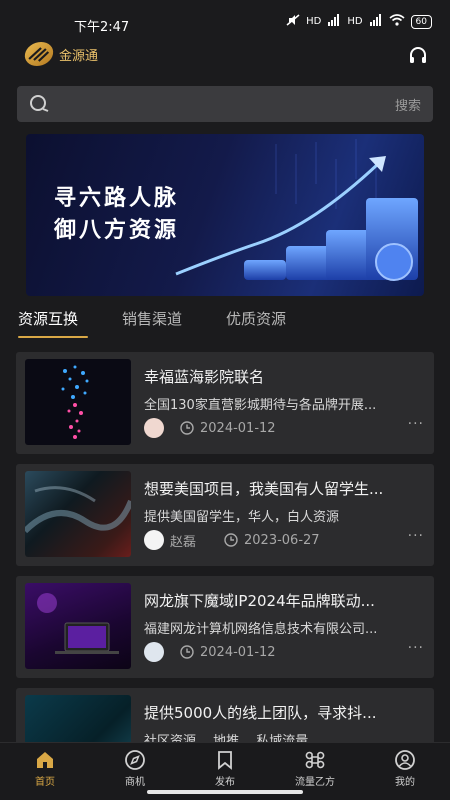 The image size is (450, 800). What do you see at coordinates (408, 104) in the screenshot?
I see `search-button: 搜索` at bounding box center [408, 104].